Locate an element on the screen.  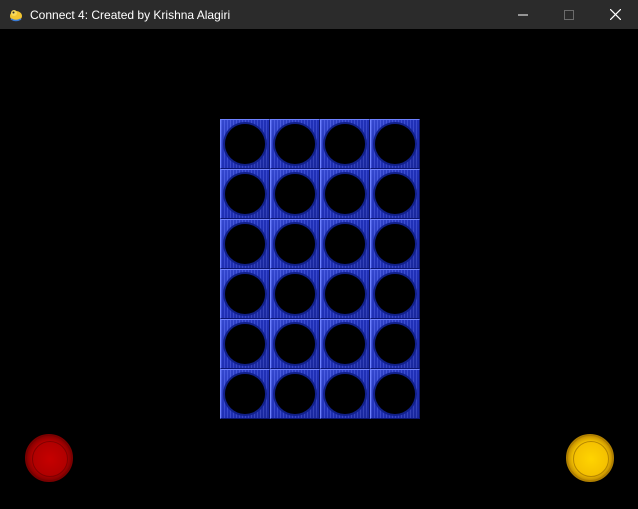
title-bar: Connect 4: Created by Krishna Alagiri is located at coordinates (319, 14).